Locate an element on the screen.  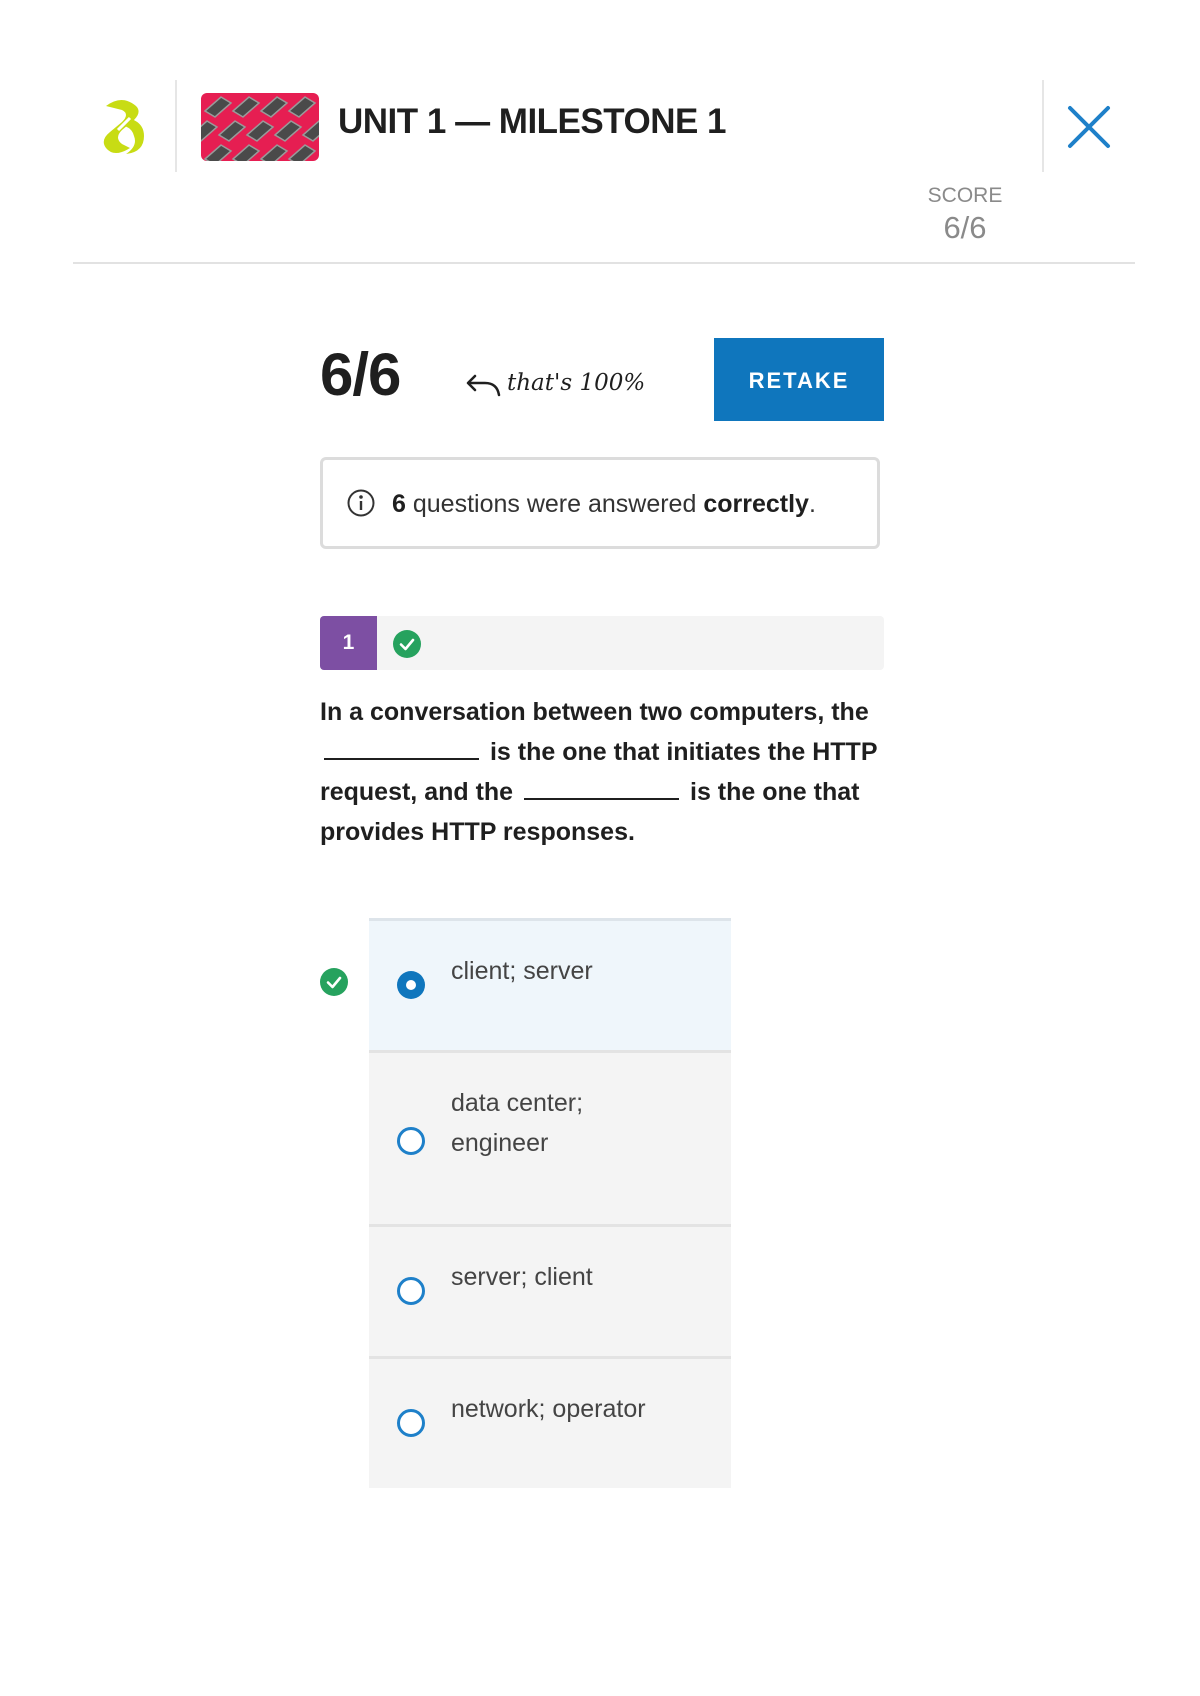
correct-answer-check-icon is located at coordinates (334, 982).